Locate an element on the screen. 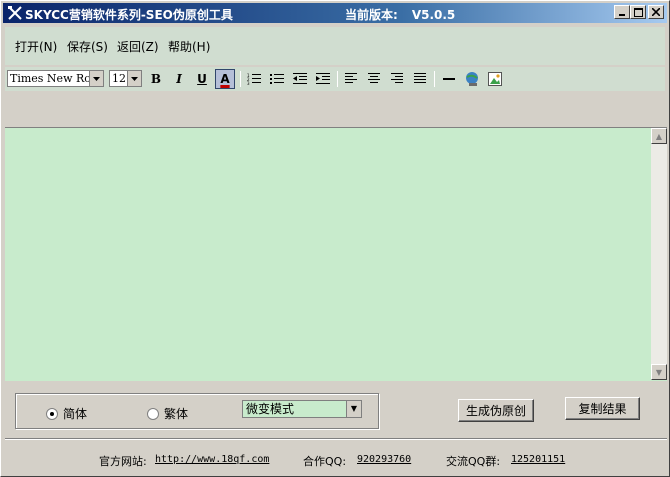 Image resolution: width=670 pixels, height=477 pixels. tools-icon is located at coordinates (15, 13).